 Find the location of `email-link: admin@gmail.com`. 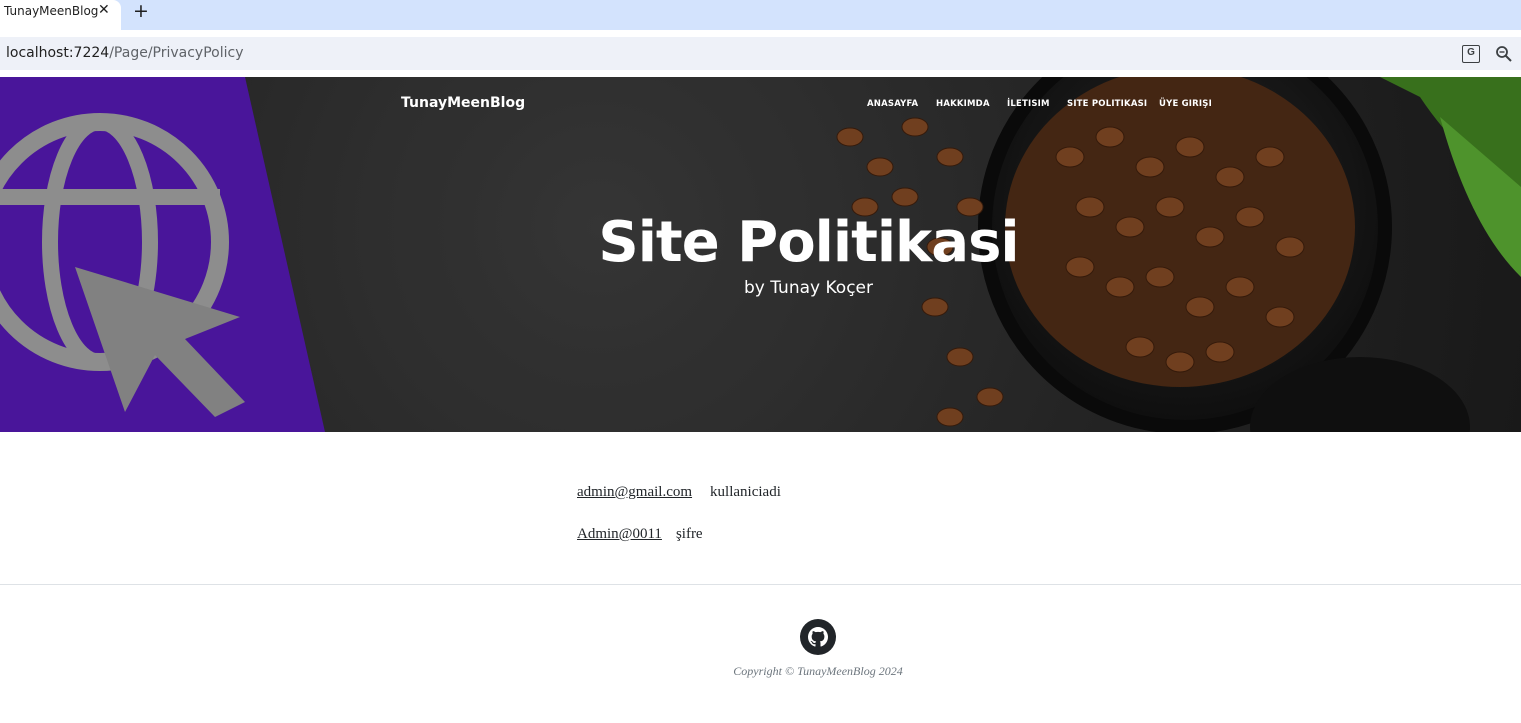

email-link: admin@gmail.com is located at coordinates (634, 492).